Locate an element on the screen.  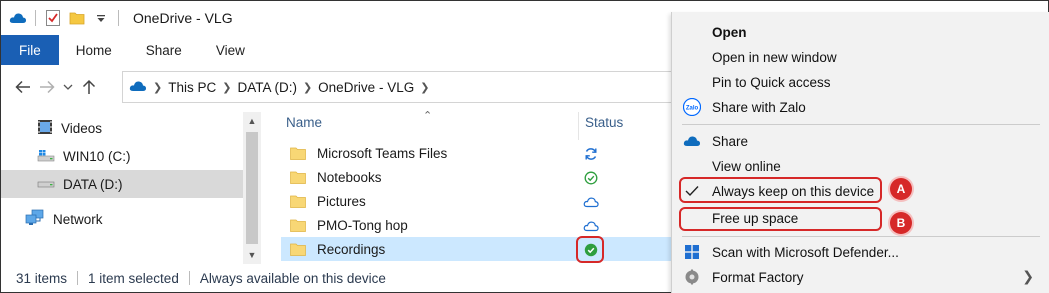
defender-shield-icon is located at coordinates (692, 252).